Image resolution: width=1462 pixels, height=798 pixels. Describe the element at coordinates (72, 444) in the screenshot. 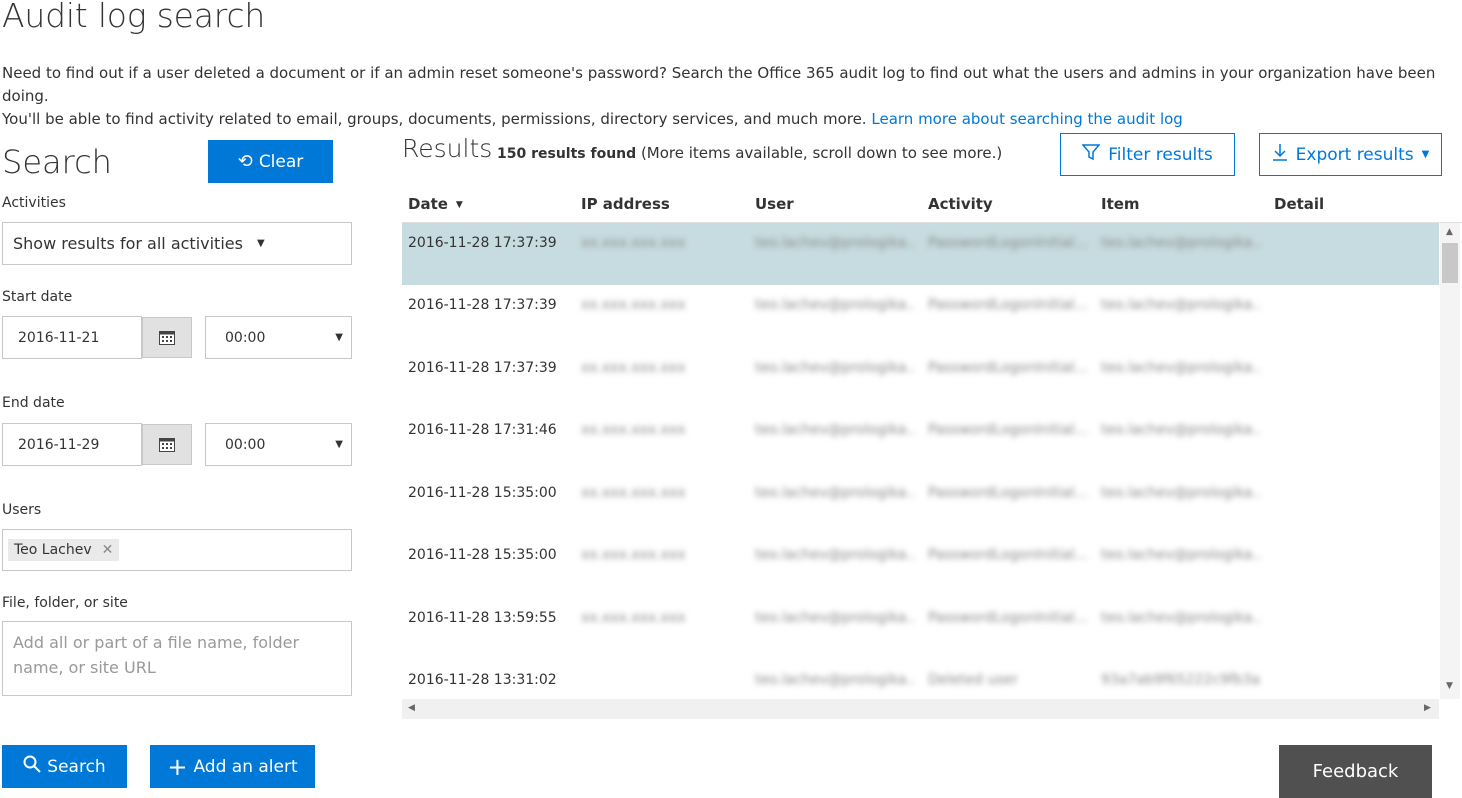

I see `end-date-input: 2016-11-29` at that location.